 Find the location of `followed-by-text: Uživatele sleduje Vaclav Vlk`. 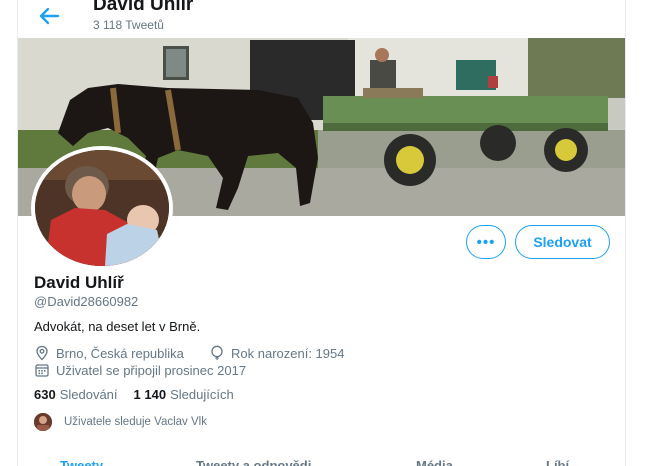

followed-by-text: Uživatele sleduje Vaclav Vlk is located at coordinates (135, 422).